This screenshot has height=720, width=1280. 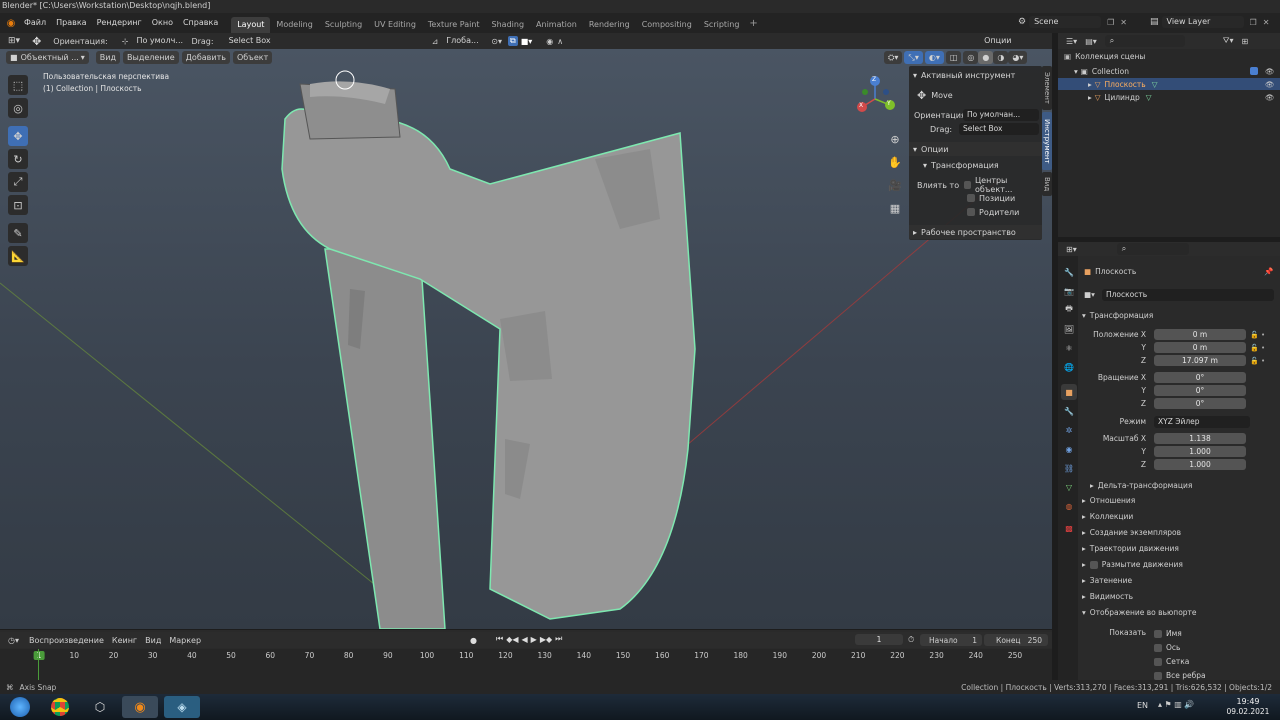 What do you see at coordinates (60, 707) in the screenshot?
I see `chrome-taskbar-icon` at bounding box center [60, 707].